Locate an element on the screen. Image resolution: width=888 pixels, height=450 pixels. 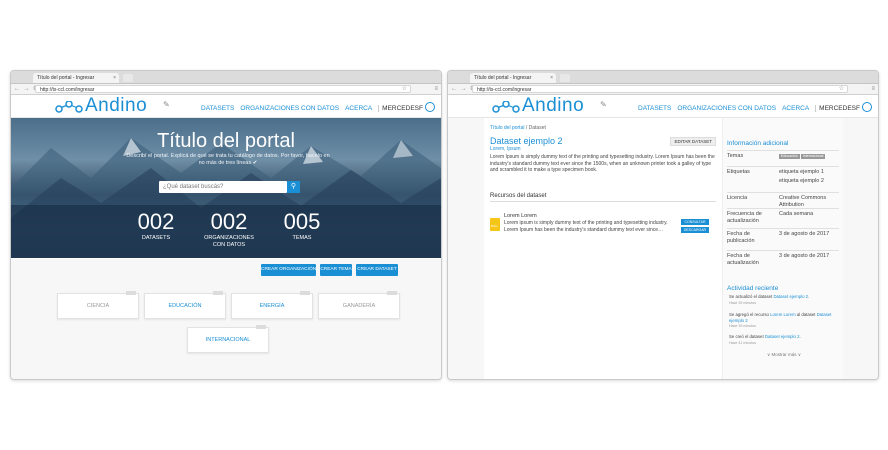
info-value: etiqueta ejemplo 1 is located at coordinates (801, 172).